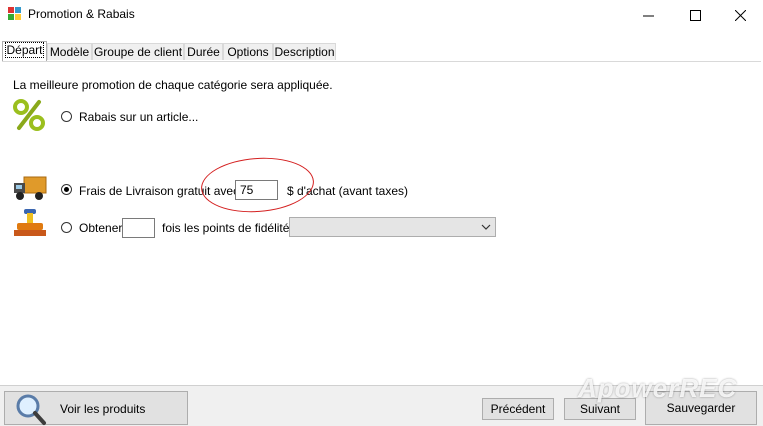 This screenshot has width=763, height=426. I want to click on radio-loyalty-points, so click(66, 227).